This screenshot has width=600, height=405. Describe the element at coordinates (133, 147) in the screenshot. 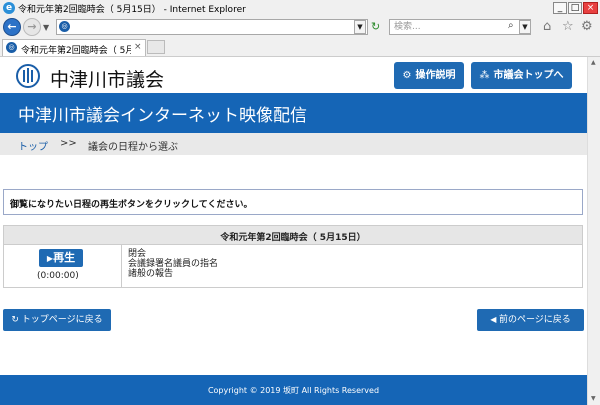

I see `breadcrumb-current: 議会の日程から選ぶ` at that location.